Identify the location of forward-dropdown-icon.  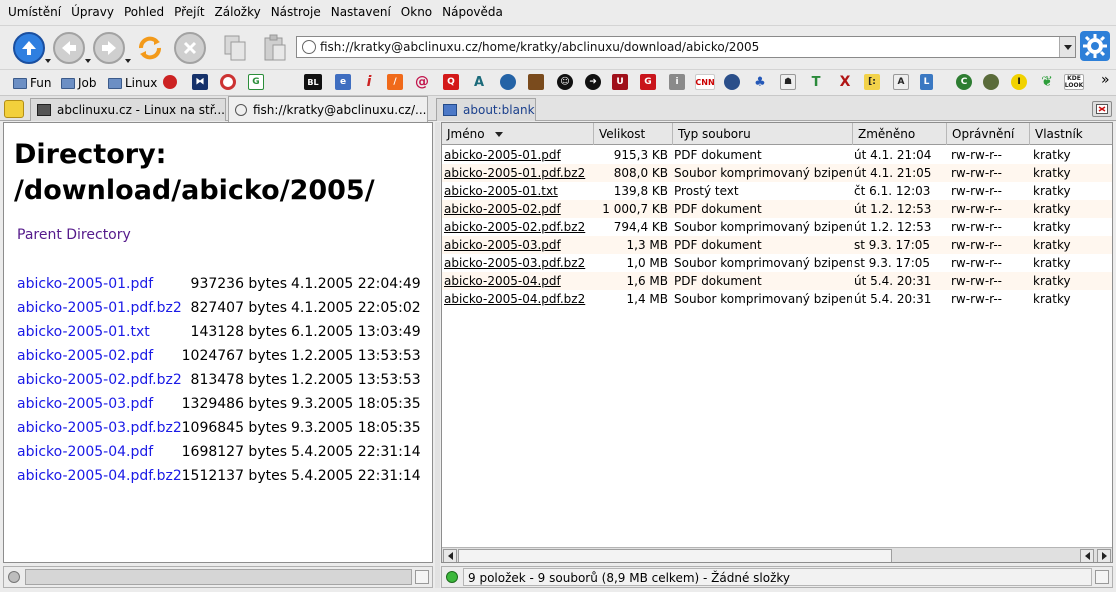
(128, 61).